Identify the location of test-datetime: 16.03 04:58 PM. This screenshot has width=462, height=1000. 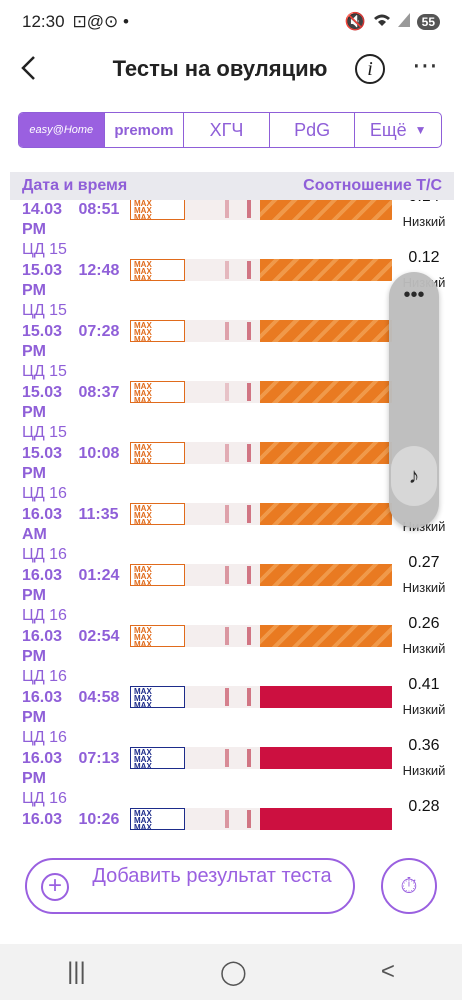
(77, 708).